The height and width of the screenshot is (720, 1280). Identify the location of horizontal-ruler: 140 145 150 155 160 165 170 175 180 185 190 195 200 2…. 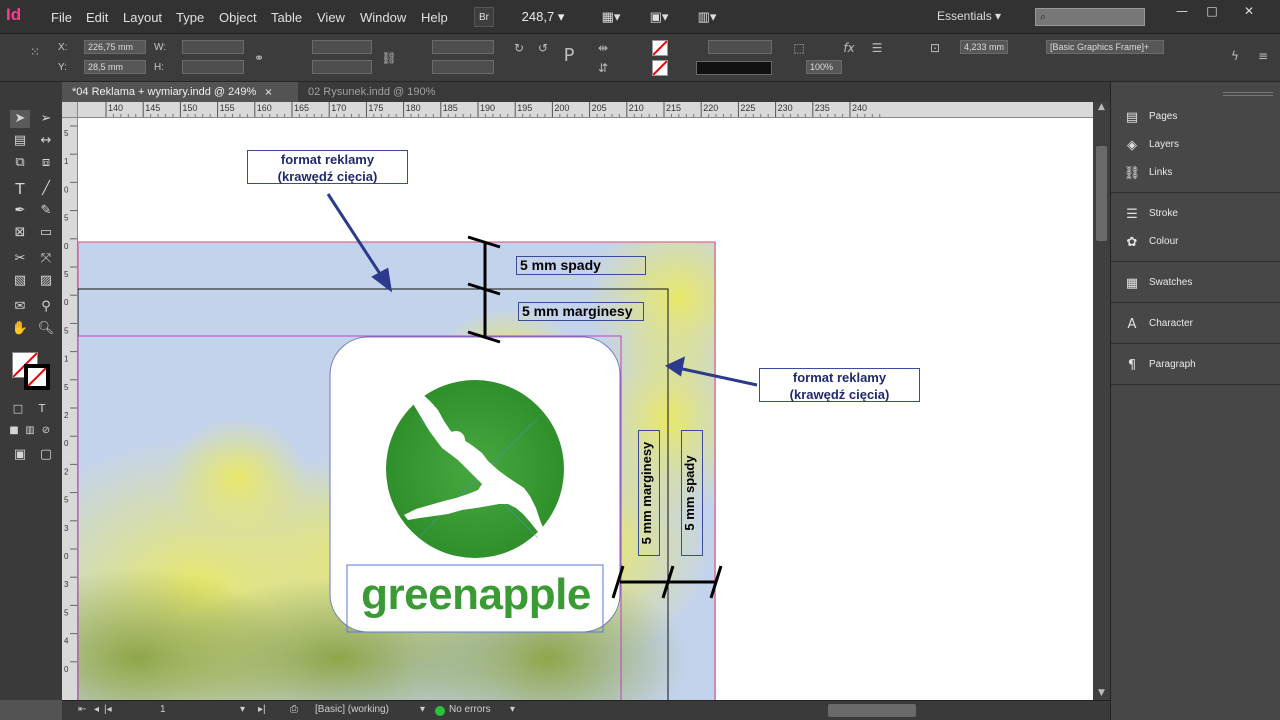
(585, 110).